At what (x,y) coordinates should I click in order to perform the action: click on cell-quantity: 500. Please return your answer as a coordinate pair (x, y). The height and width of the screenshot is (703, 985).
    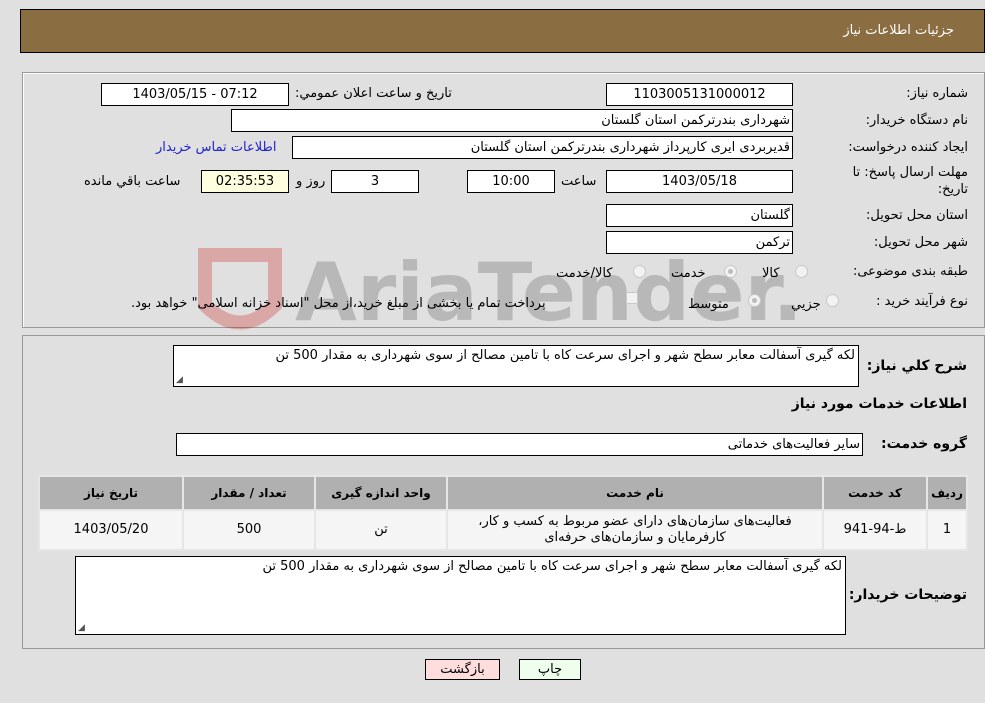
    Looking at the image, I should click on (249, 530).